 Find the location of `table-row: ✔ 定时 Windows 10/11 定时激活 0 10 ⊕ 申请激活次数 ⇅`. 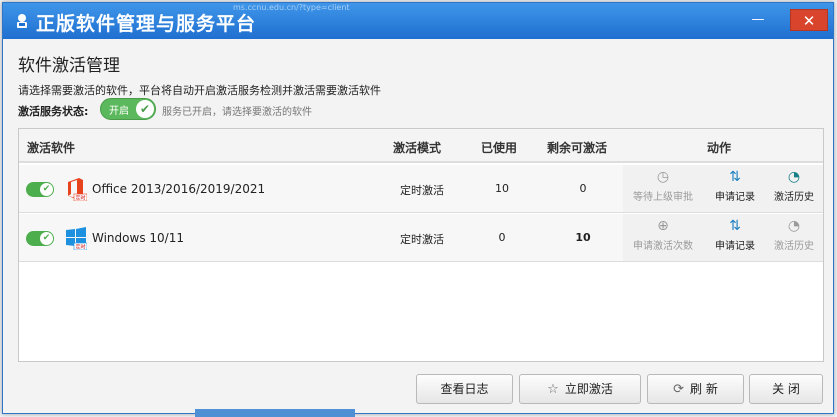

table-row: ✔ 定时 Windows 10/11 定时激活 0 10 ⊕ 申请激活次数 ⇅ is located at coordinates (421, 238).